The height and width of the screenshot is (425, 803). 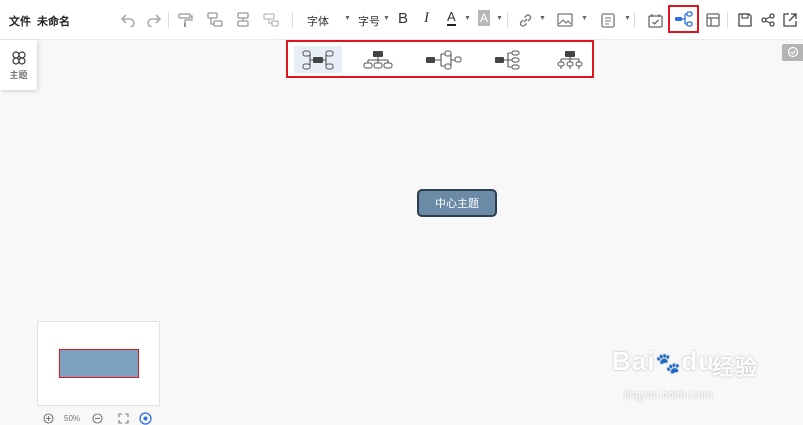 I want to click on zoom-in-icon, so click(x=48, y=418).